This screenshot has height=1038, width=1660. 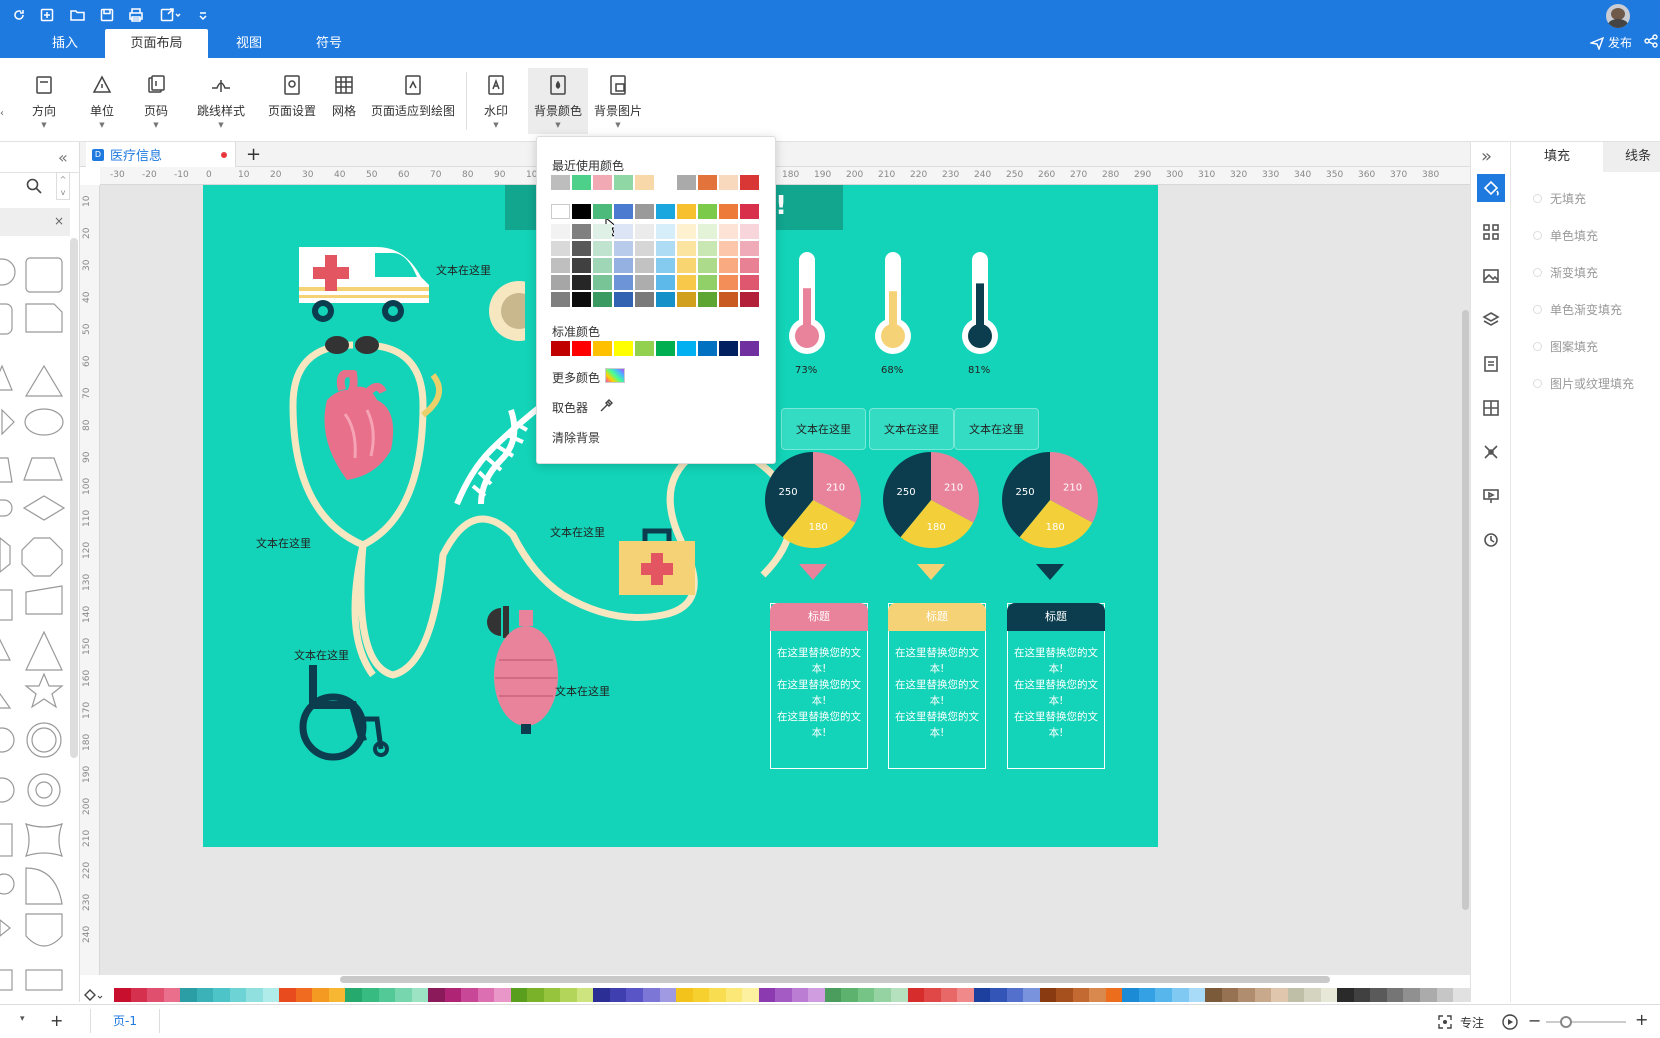 I want to click on option-pattern-fill: 图案填充, so click(x=1565, y=346).